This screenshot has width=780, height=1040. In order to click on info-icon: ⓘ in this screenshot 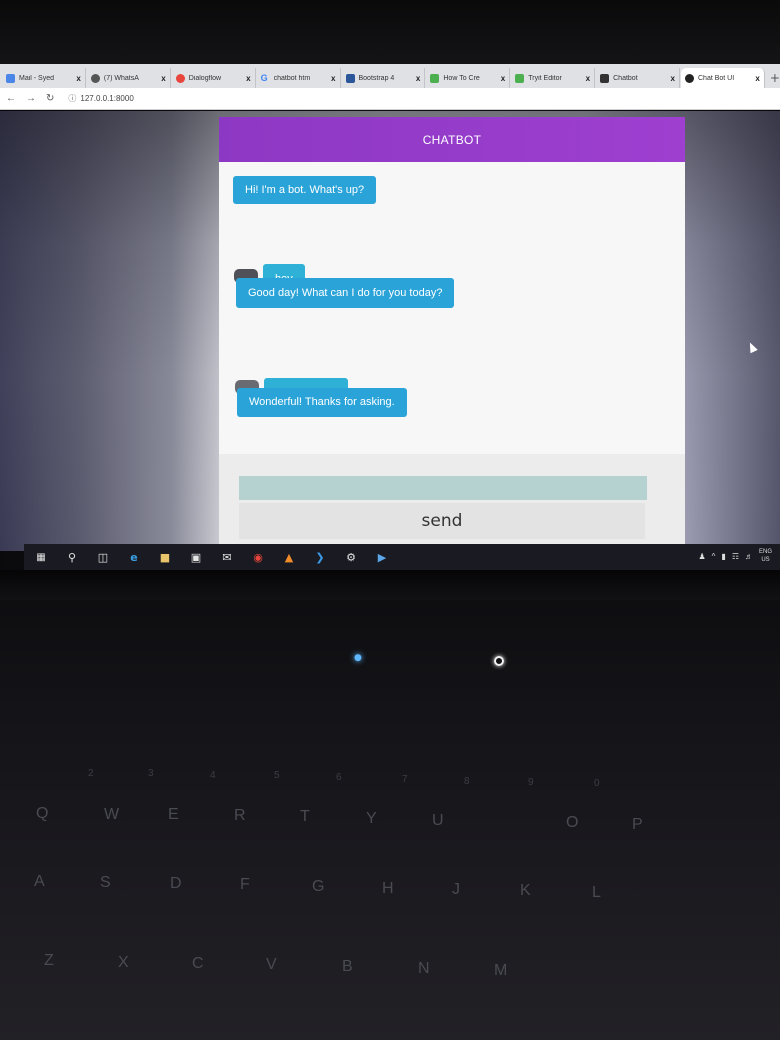, I will do `click(72, 98)`.